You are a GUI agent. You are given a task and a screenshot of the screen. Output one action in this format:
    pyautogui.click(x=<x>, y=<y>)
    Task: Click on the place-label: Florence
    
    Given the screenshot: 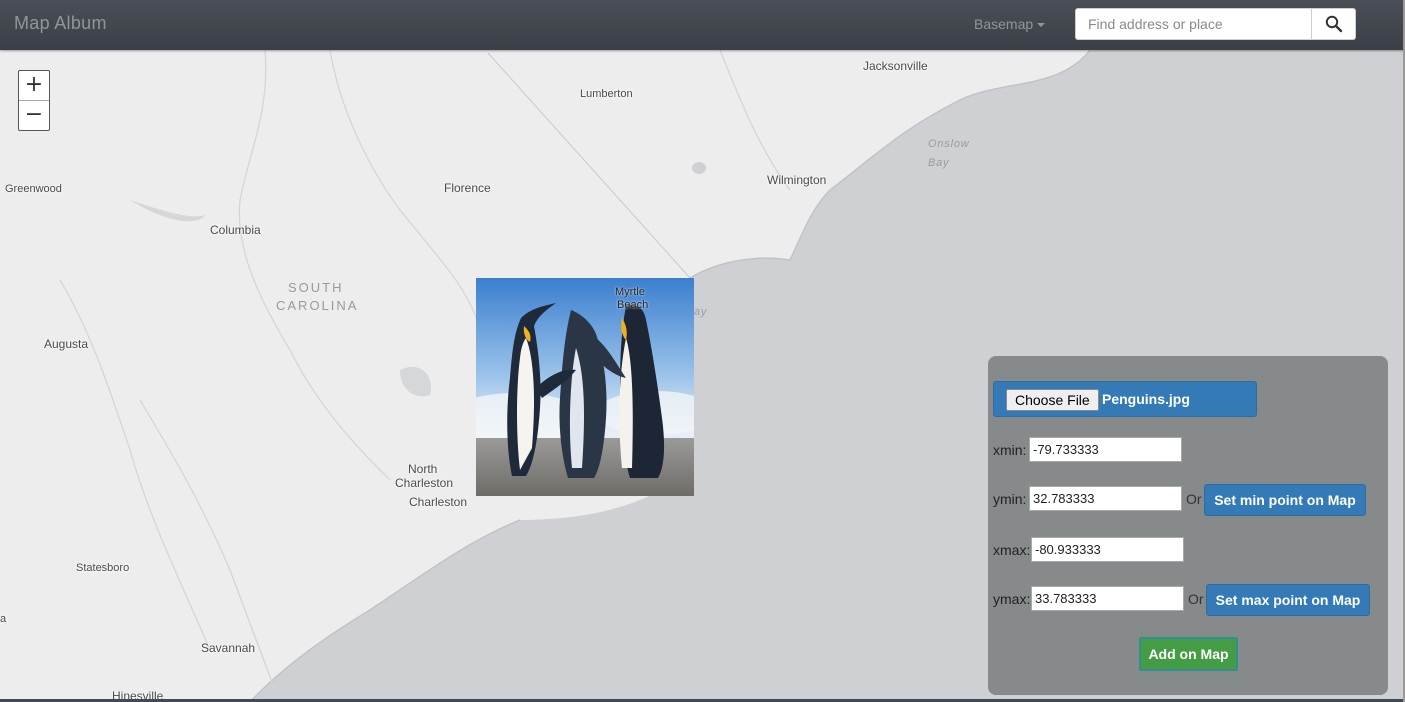 What is the action you would take?
    pyautogui.click(x=467, y=188)
    